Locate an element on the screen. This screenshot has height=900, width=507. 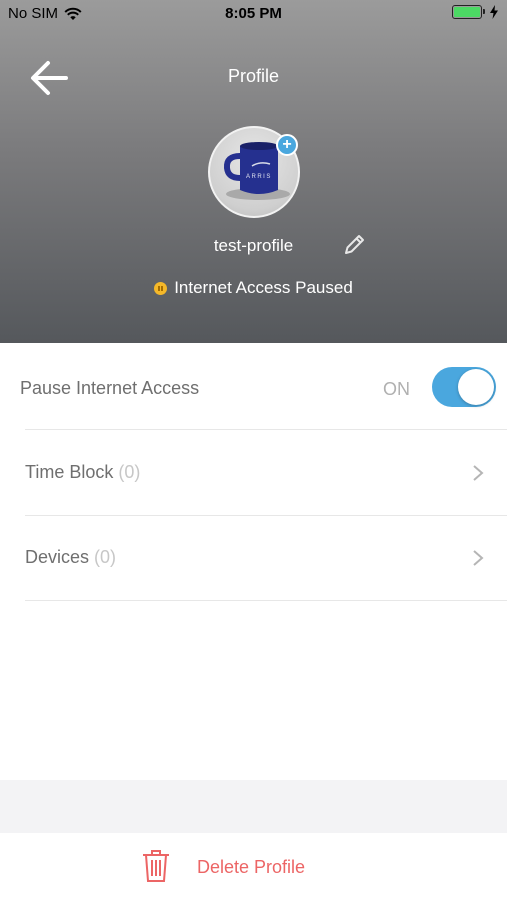
pause-internet-toggle is located at coordinates (464, 387).